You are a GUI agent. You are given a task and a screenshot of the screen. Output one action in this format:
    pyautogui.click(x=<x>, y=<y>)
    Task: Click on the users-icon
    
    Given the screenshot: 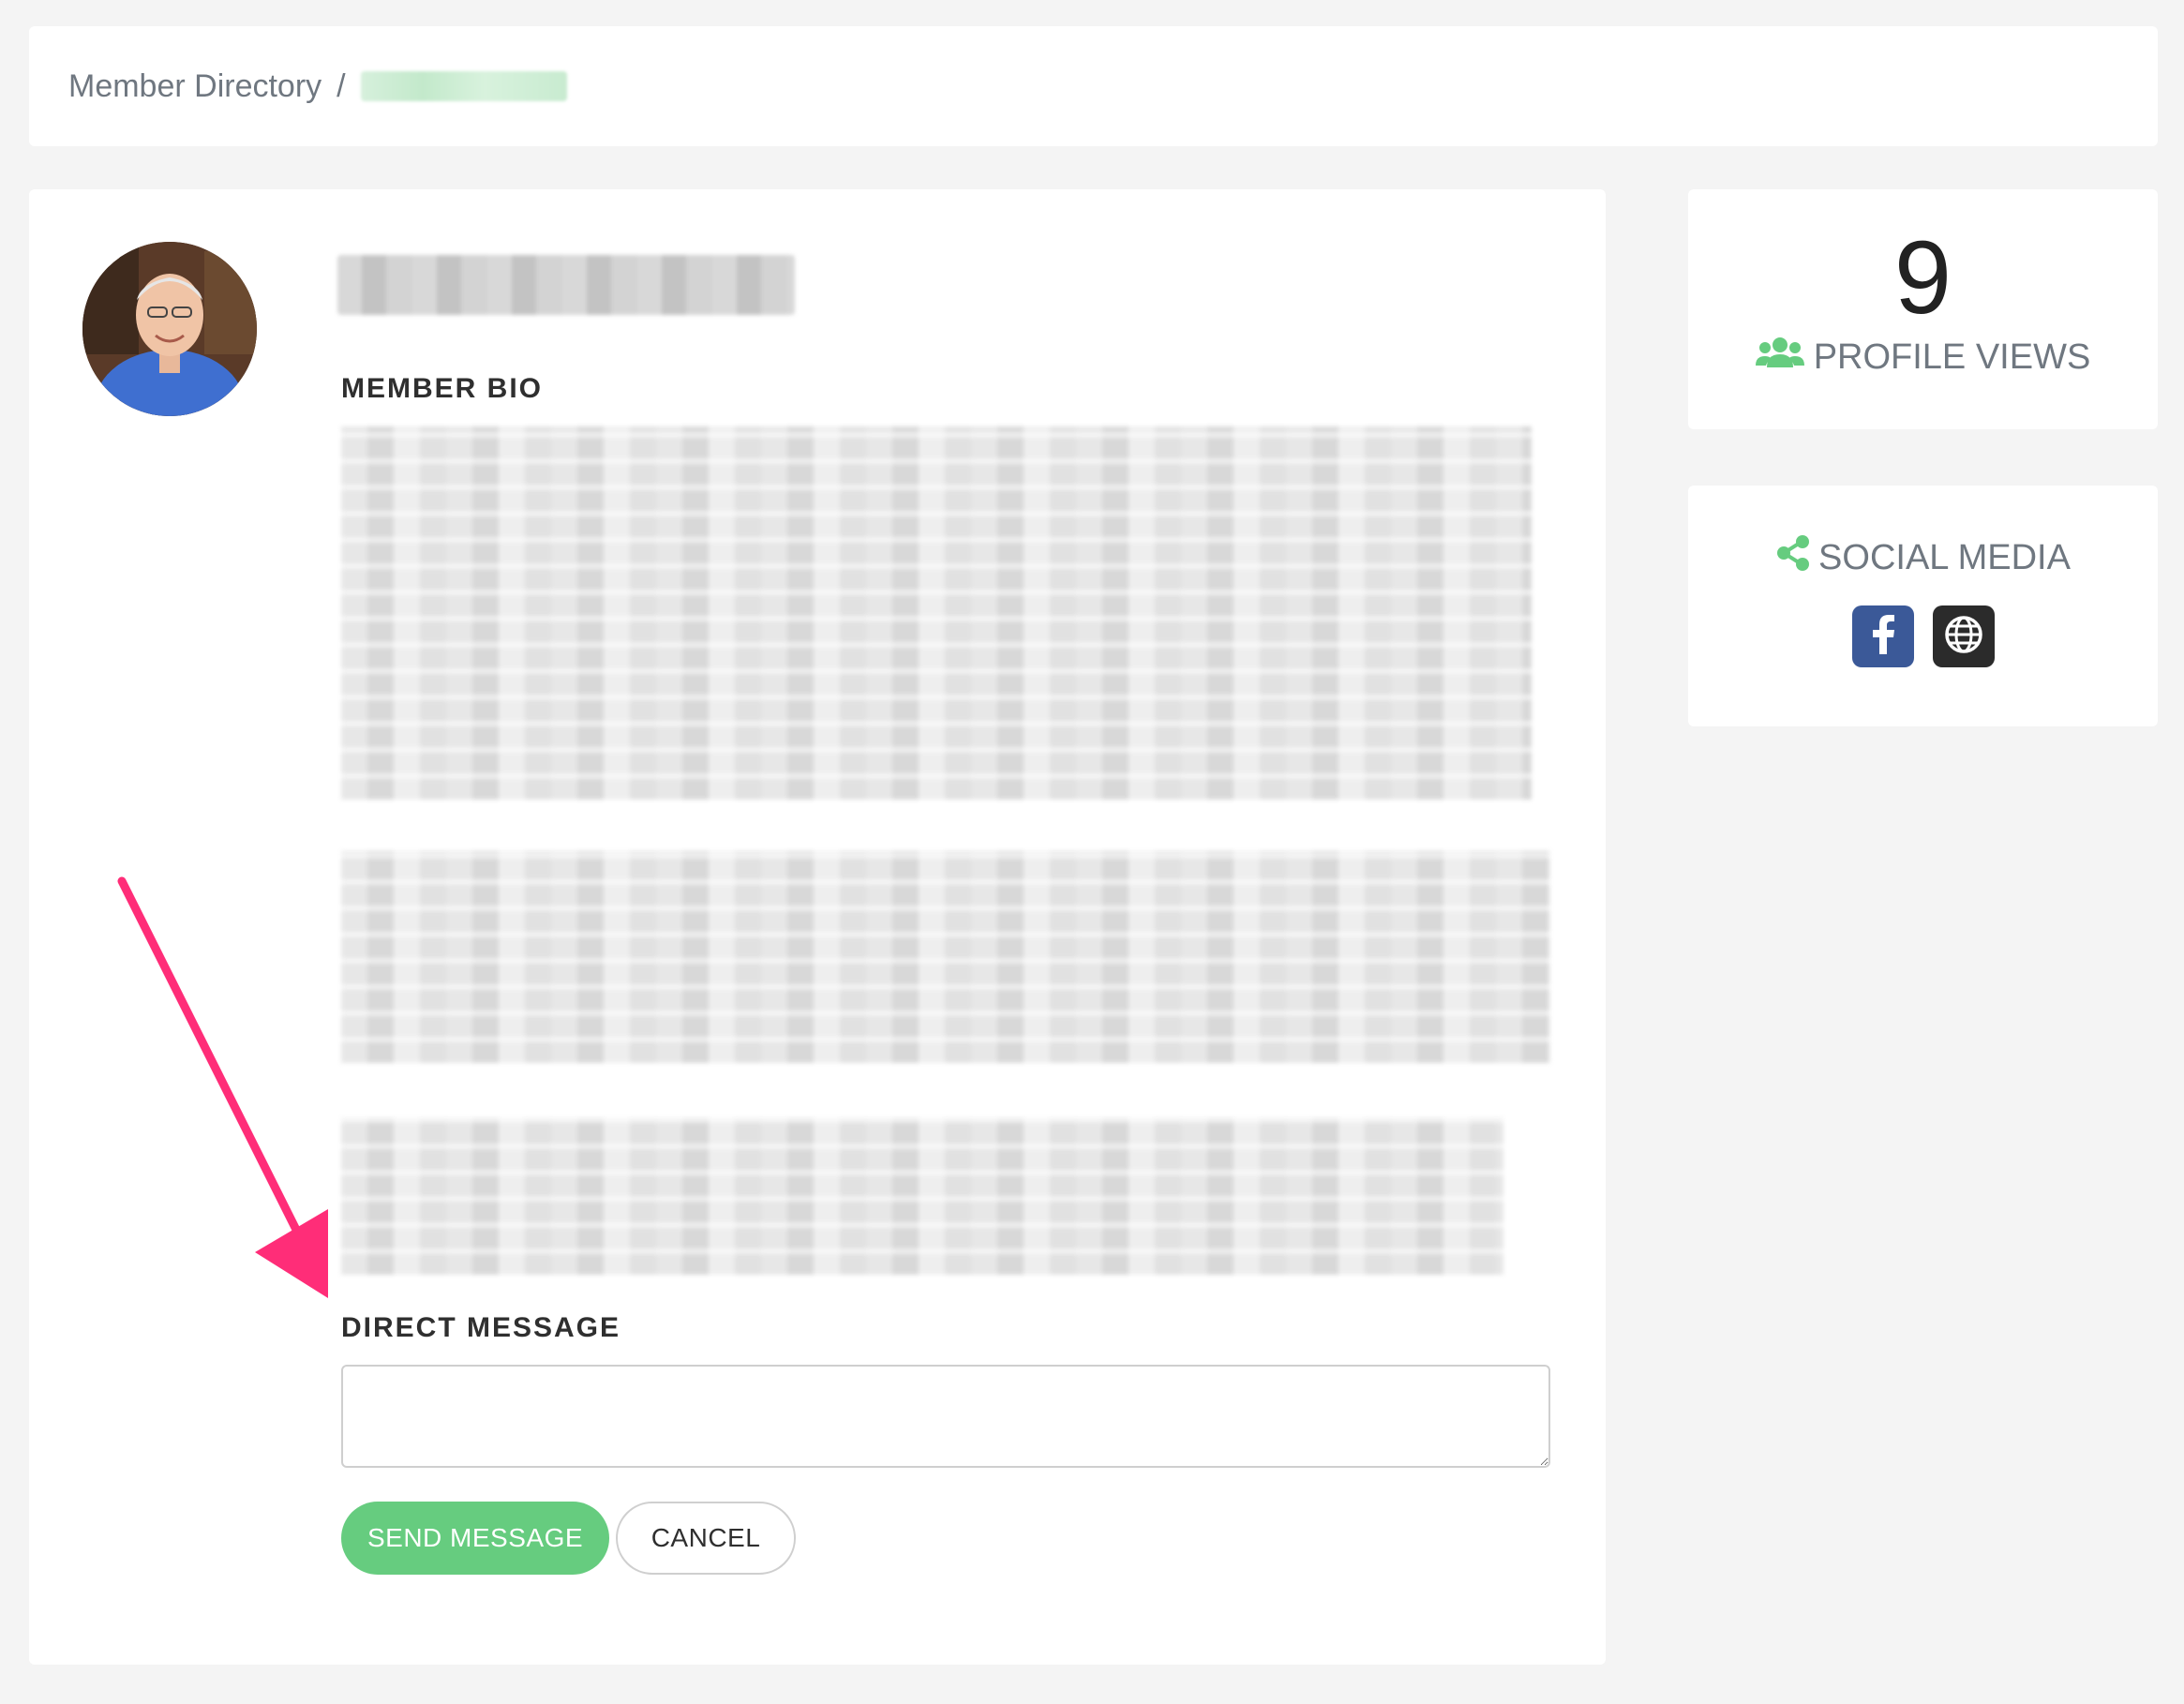 What is the action you would take?
    pyautogui.click(x=1785, y=357)
    